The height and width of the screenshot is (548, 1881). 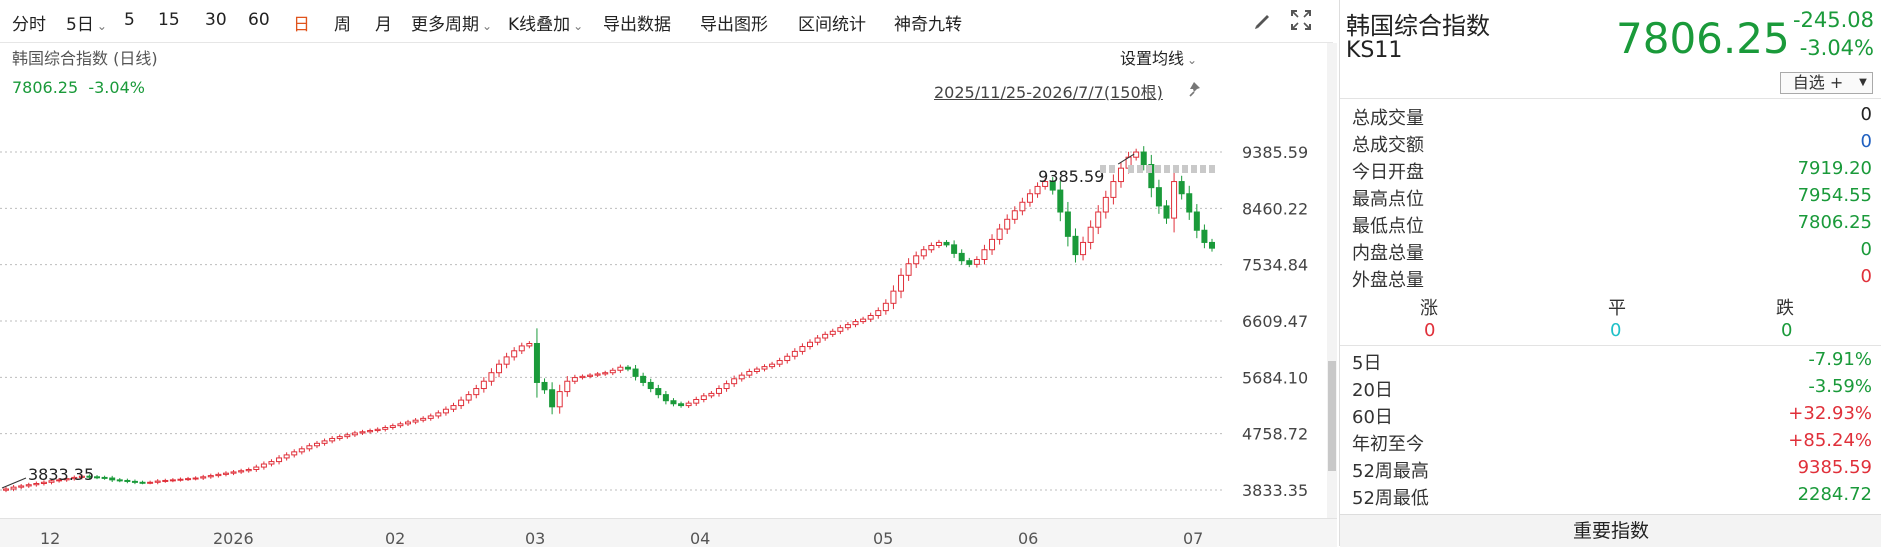 What do you see at coordinates (578, 26) in the screenshot?
I see `chevron-down-icon: ⌄` at bounding box center [578, 26].